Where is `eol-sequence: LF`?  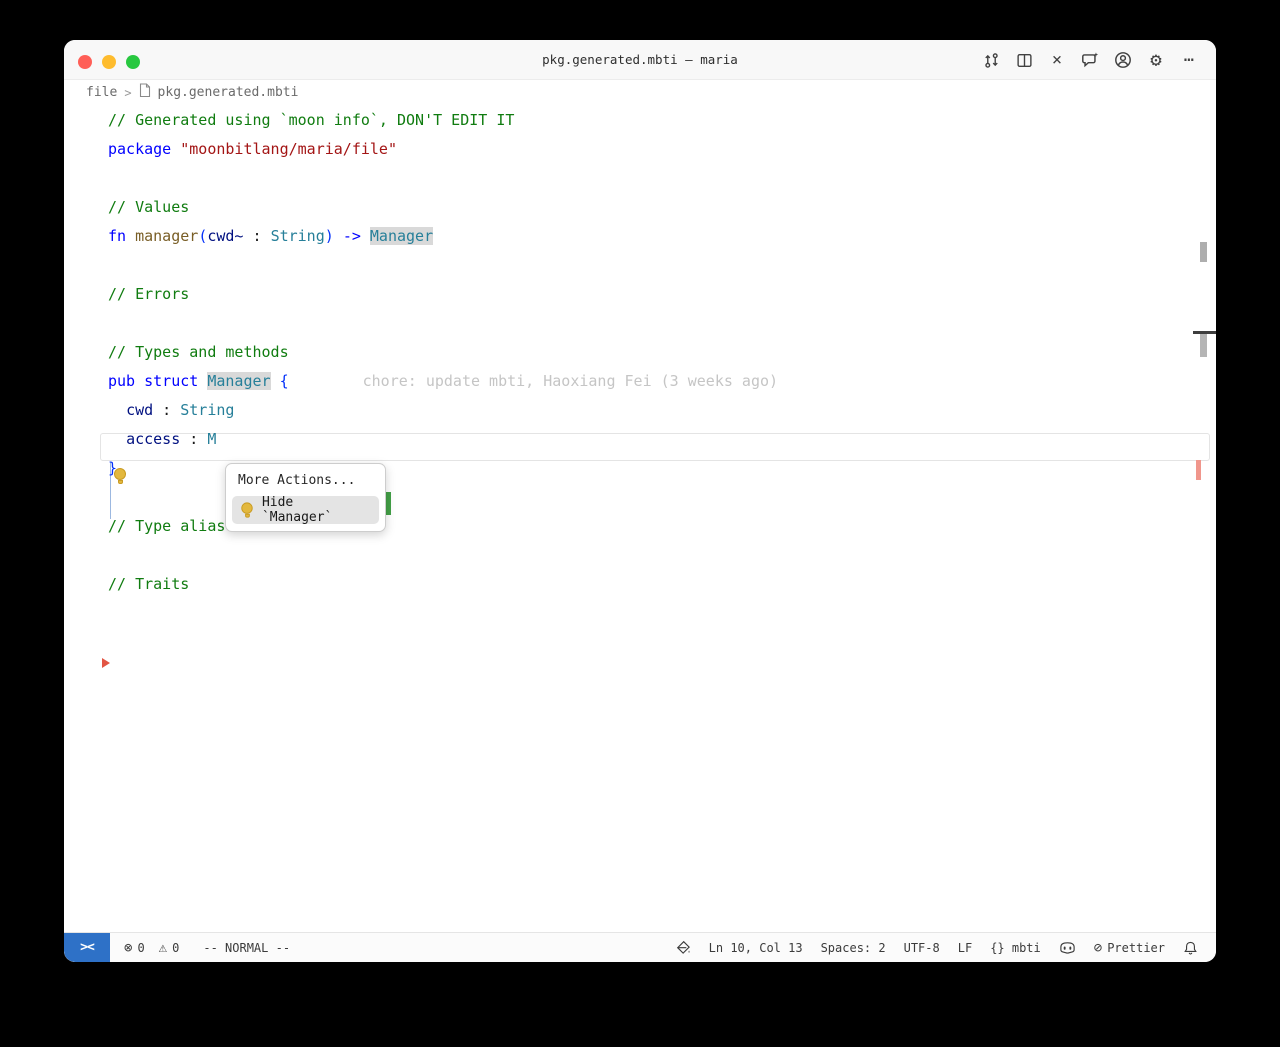
eol-sequence: LF is located at coordinates (965, 948).